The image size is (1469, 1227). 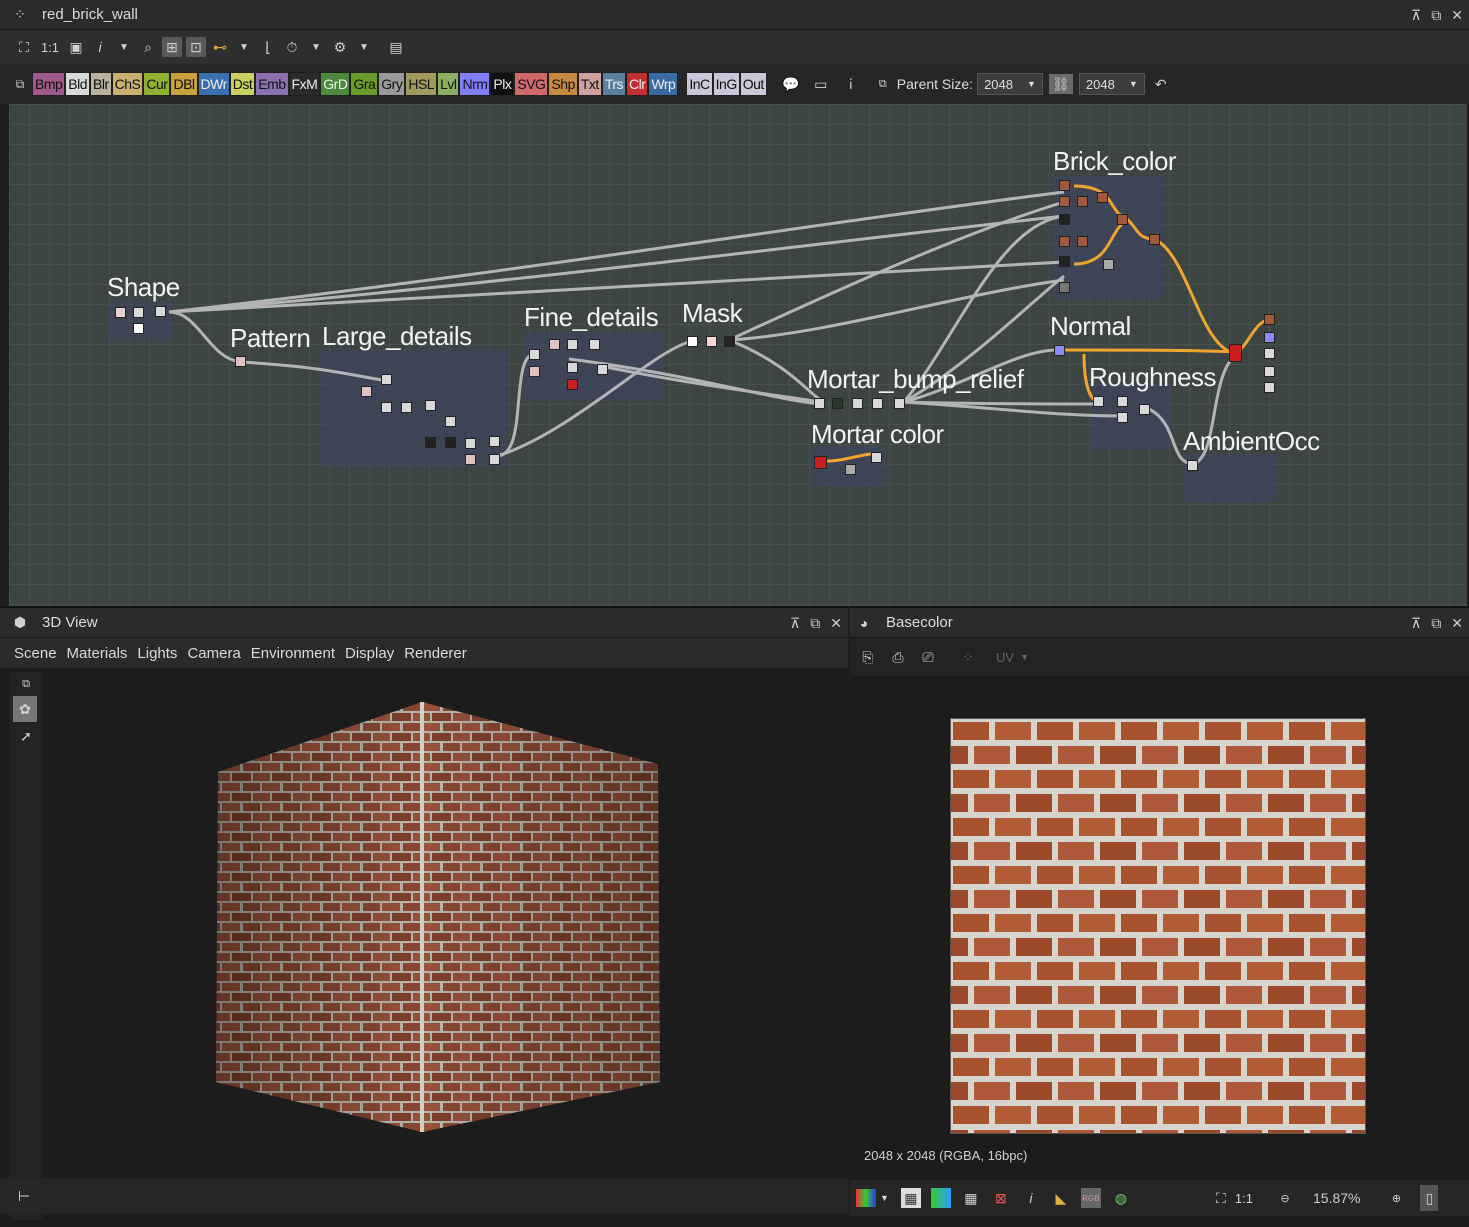 I want to click on histogram-icon: ◣, so click(x=1061, y=1198).